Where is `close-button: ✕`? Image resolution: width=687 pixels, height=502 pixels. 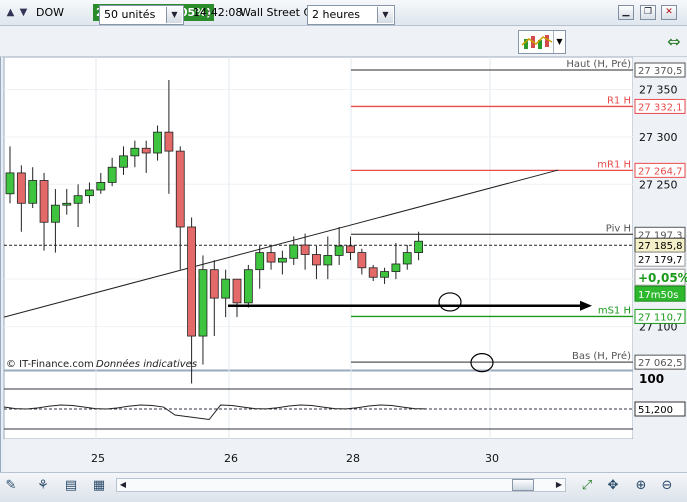
close-button: ✕ is located at coordinates (669, 12).